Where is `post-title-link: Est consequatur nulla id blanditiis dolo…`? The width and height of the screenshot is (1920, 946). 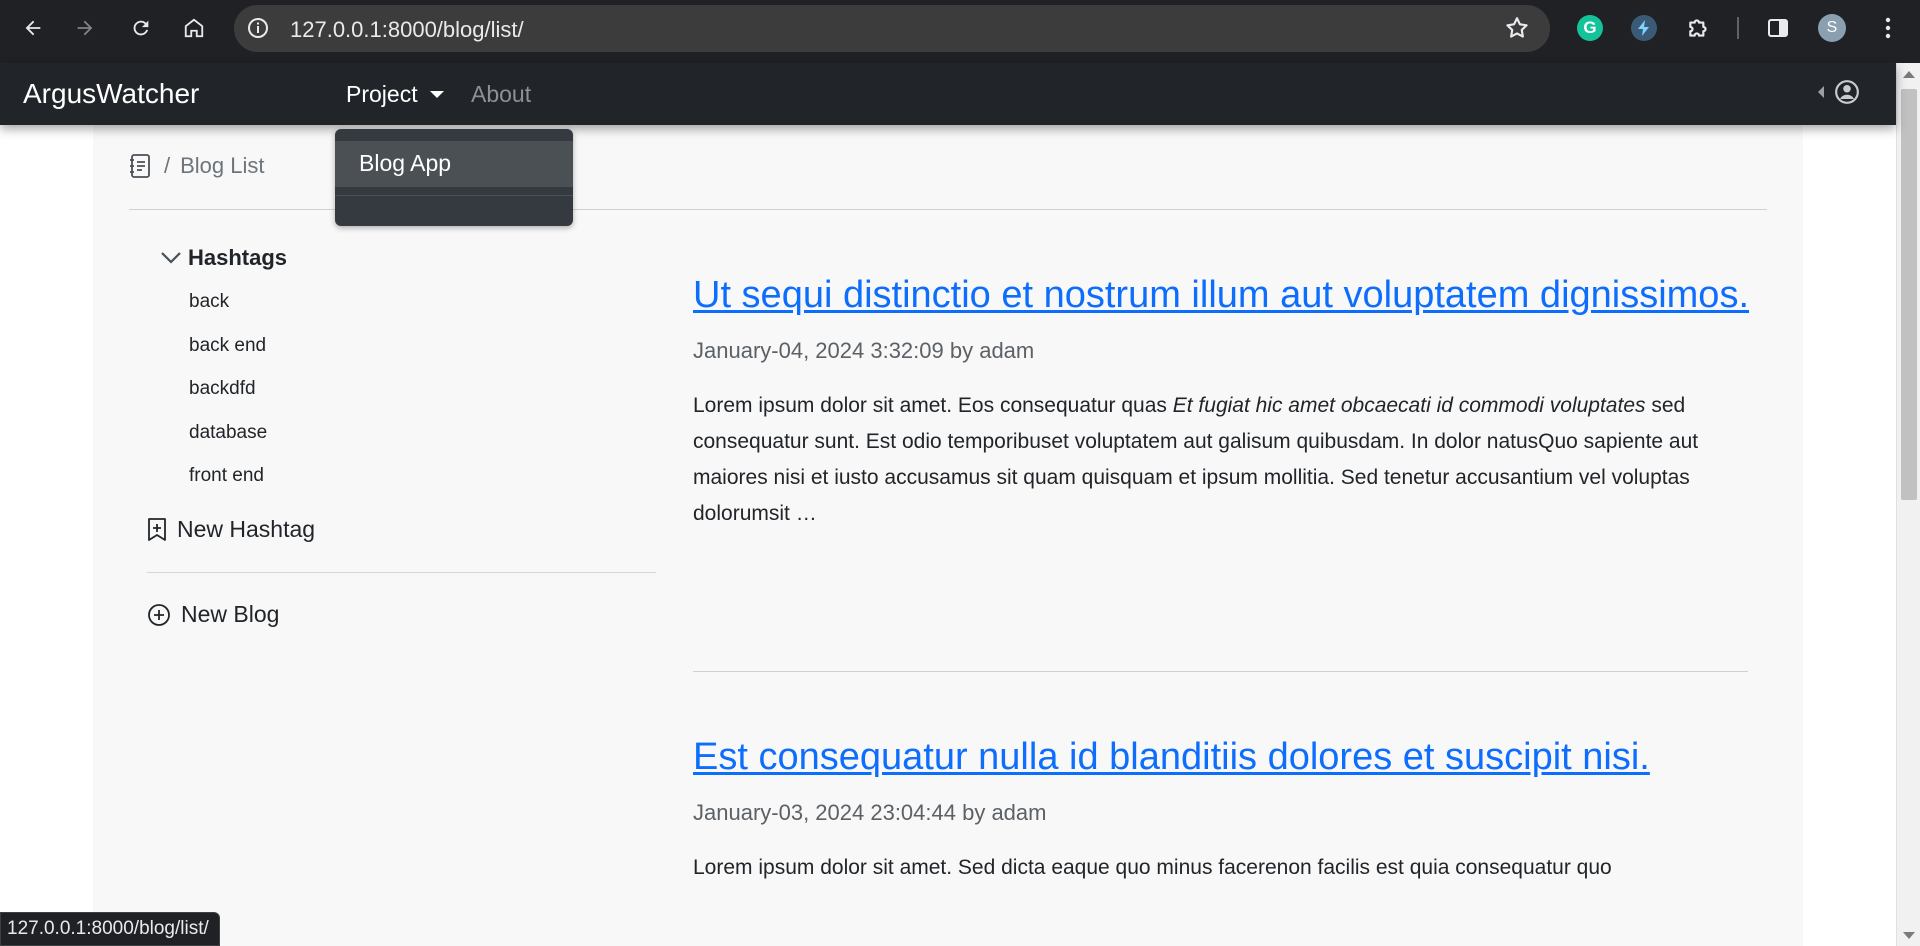 post-title-link: Est consequatur nulla id blanditiis dolo… is located at coordinates (1223, 757).